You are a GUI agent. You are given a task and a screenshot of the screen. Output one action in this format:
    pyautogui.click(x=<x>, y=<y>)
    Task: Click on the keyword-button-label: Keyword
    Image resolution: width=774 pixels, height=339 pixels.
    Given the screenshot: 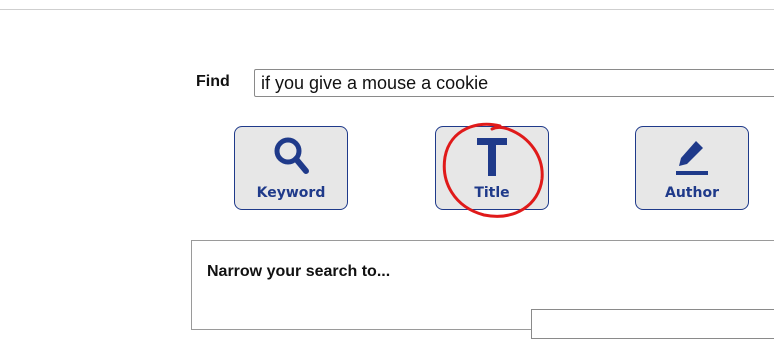 What is the action you would take?
    pyautogui.click(x=291, y=193)
    